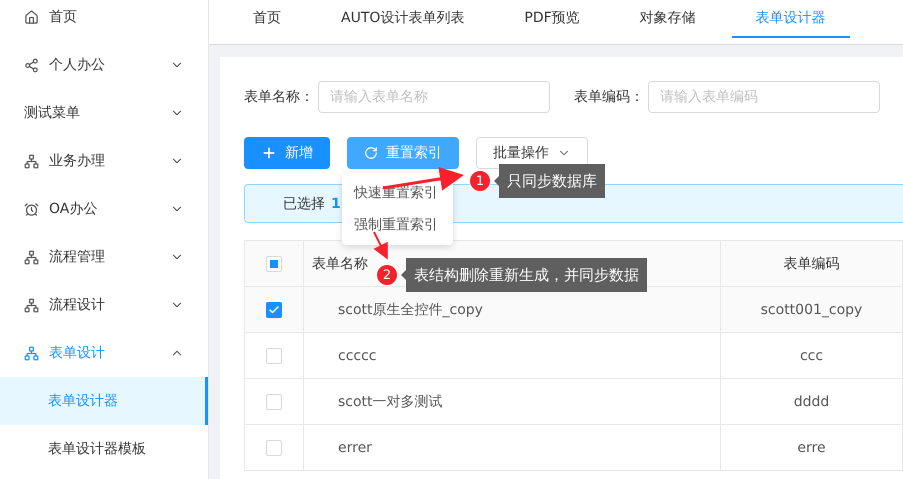 The height and width of the screenshot is (479, 903). Describe the element at coordinates (104, 449) in the screenshot. I see `sidebar-subitem: 表单设计器模板` at that location.